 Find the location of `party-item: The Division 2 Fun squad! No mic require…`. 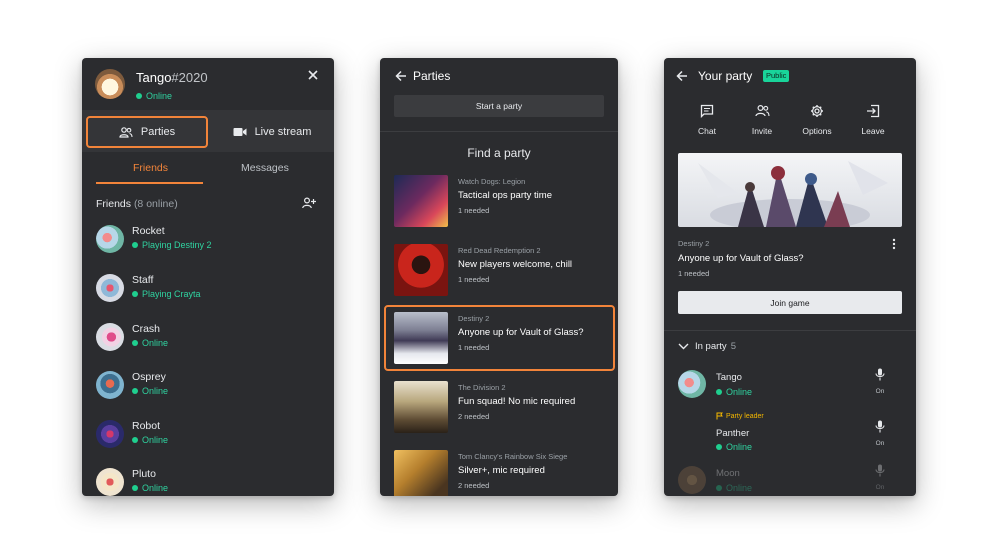

party-item: The Division 2 Fun squad! No mic require… is located at coordinates (499, 407).